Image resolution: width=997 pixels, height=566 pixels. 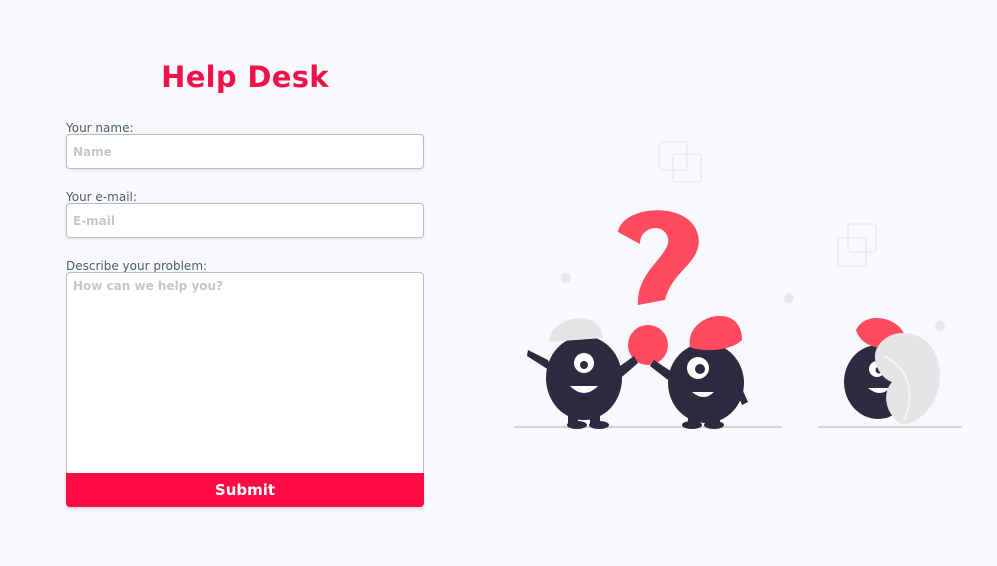 What do you see at coordinates (658, 257) in the screenshot?
I see `question-mark-icon` at bounding box center [658, 257].